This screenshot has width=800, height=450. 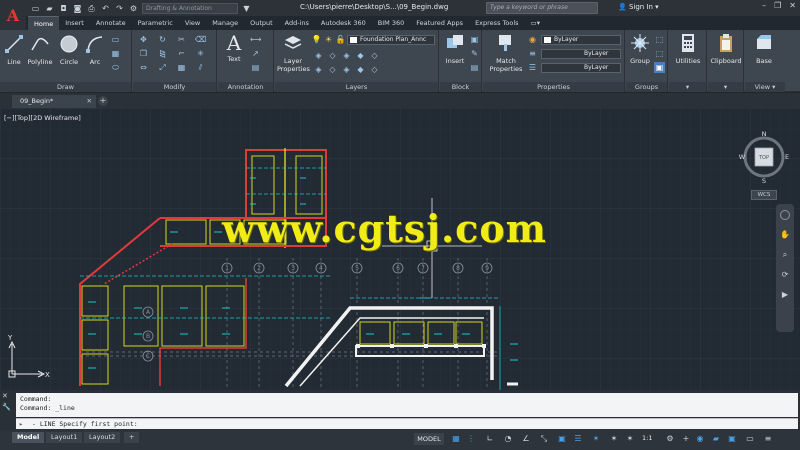 What do you see at coordinates (391, 40) in the screenshot?
I see `layer-dropdown: Foundation Plan_Annc` at bounding box center [391, 40].